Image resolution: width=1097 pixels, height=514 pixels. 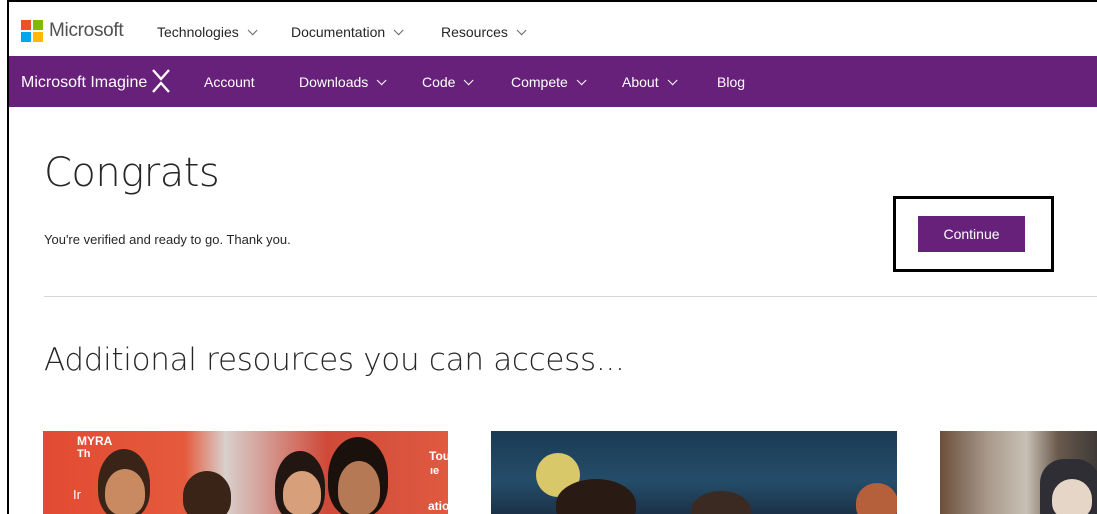 I want to click on card-overlay-text: Th, so click(x=84, y=454).